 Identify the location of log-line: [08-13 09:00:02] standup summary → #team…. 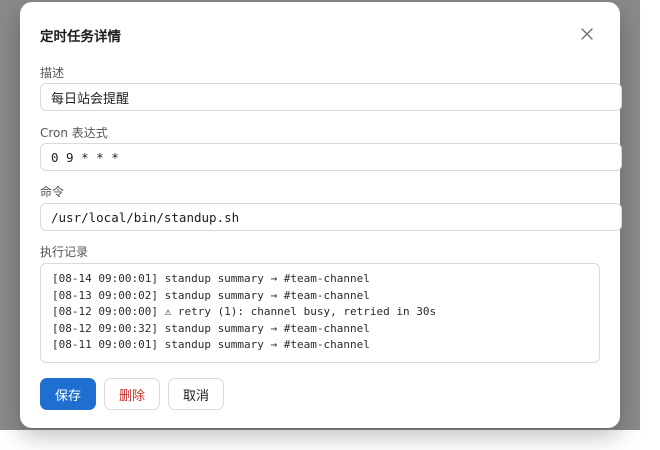
(211, 295).